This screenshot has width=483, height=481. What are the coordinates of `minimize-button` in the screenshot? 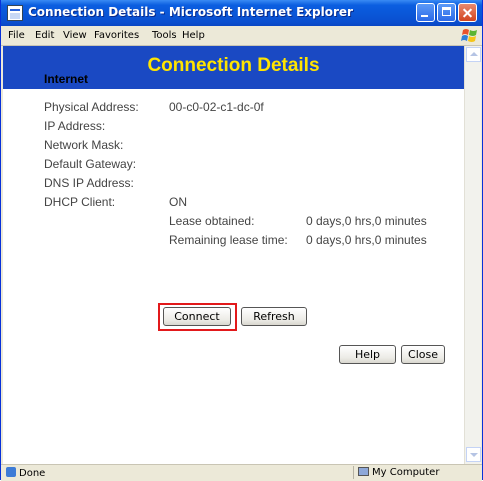 It's located at (425, 12).